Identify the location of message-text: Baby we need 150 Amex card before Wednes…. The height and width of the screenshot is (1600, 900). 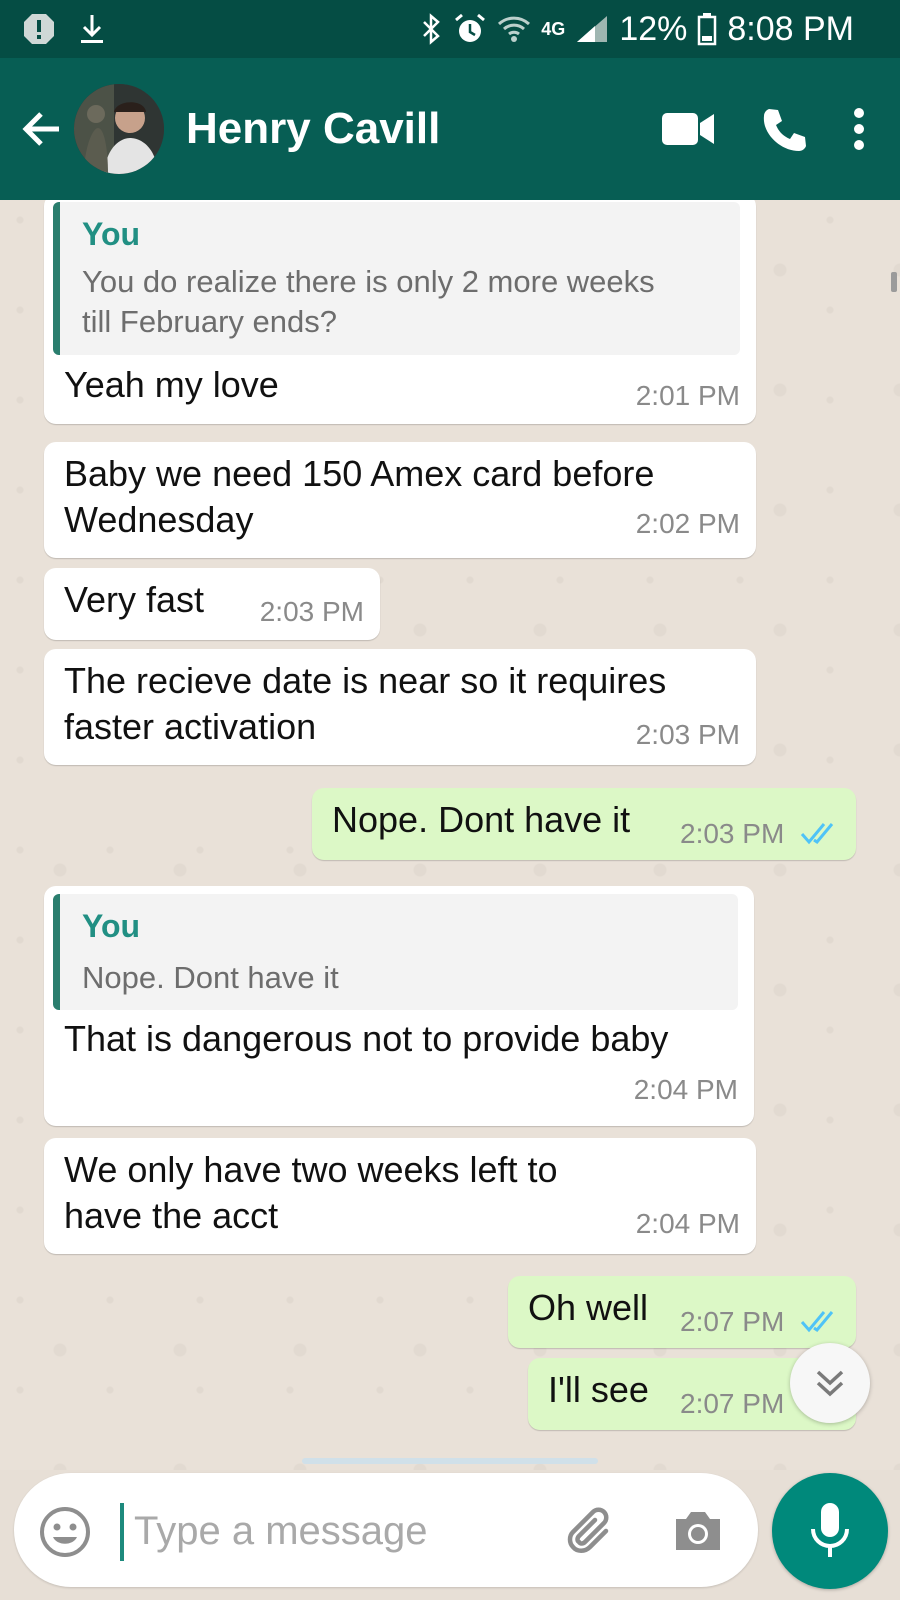
(359, 496).